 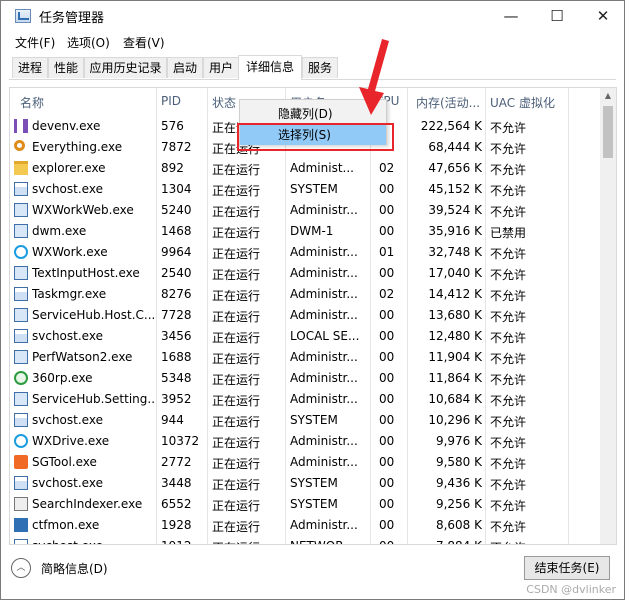 I want to click on tab-bar: 进程 性能 应用历史记录 启动 用户 详细信息 服务, so click(x=312, y=67).